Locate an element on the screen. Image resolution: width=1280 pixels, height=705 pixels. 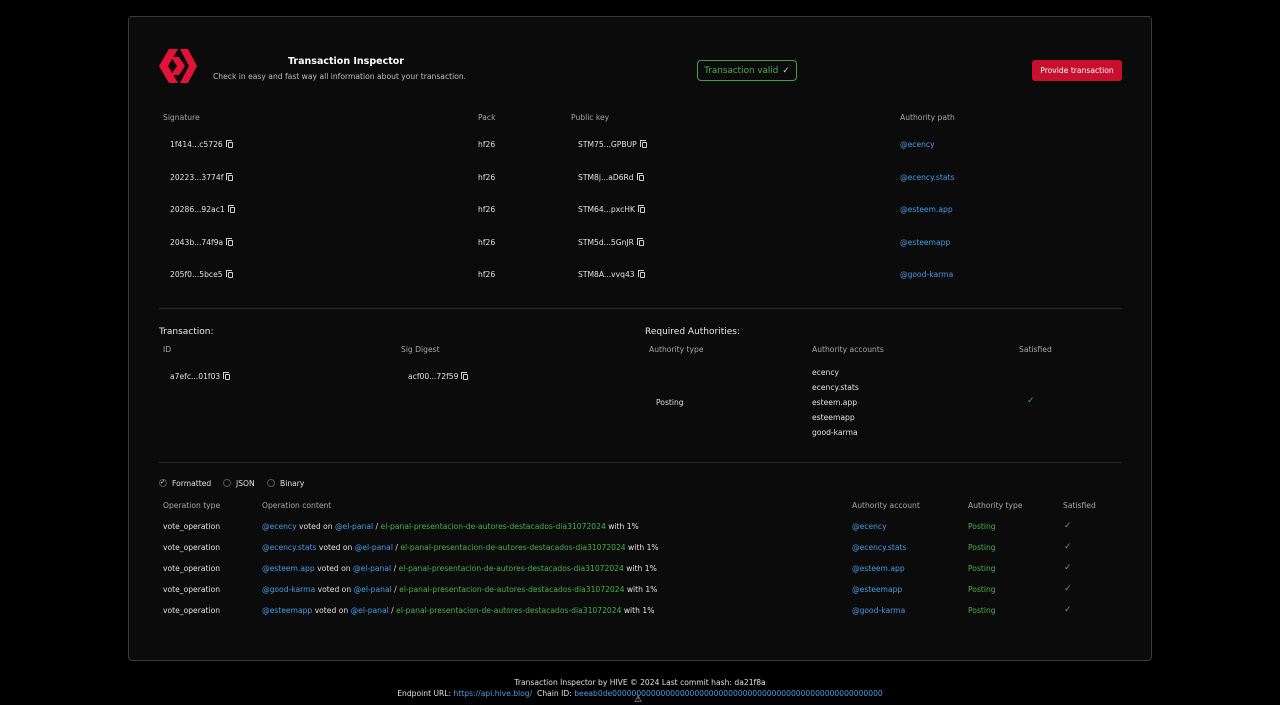
chain-label: Chain ID: is located at coordinates (554, 693).